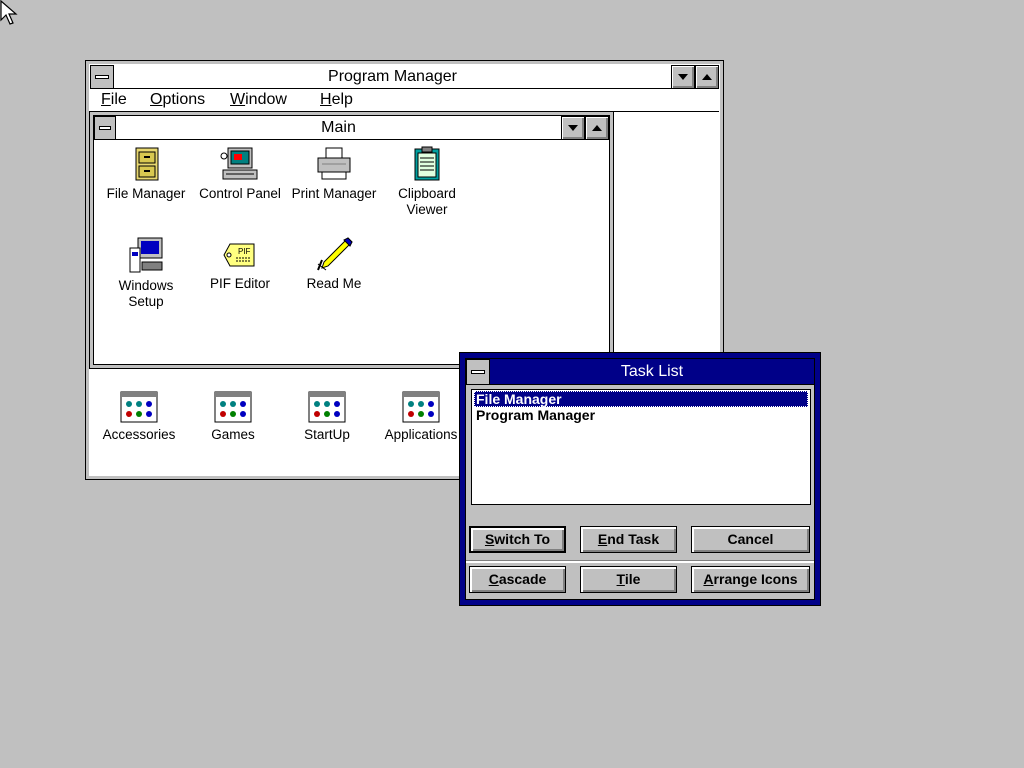  I want to click on control-panel-item: Control Panel, so click(240, 174).